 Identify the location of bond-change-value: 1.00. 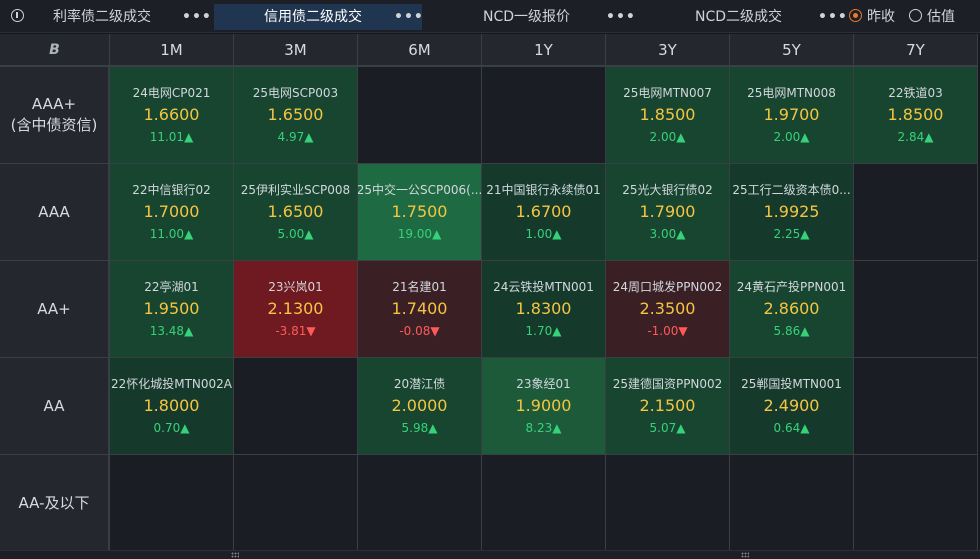
(539, 234).